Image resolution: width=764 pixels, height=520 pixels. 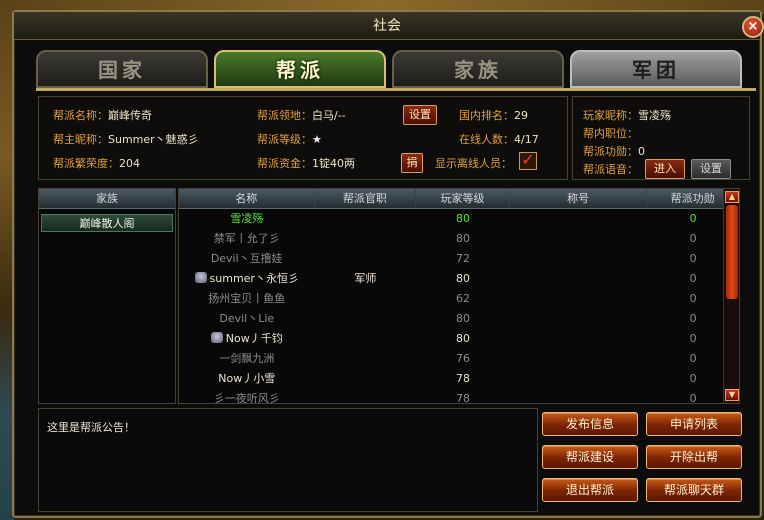 What do you see at coordinates (80, 115) in the screenshot?
I see `guild-name-label: 帮派名称：` at bounding box center [80, 115].